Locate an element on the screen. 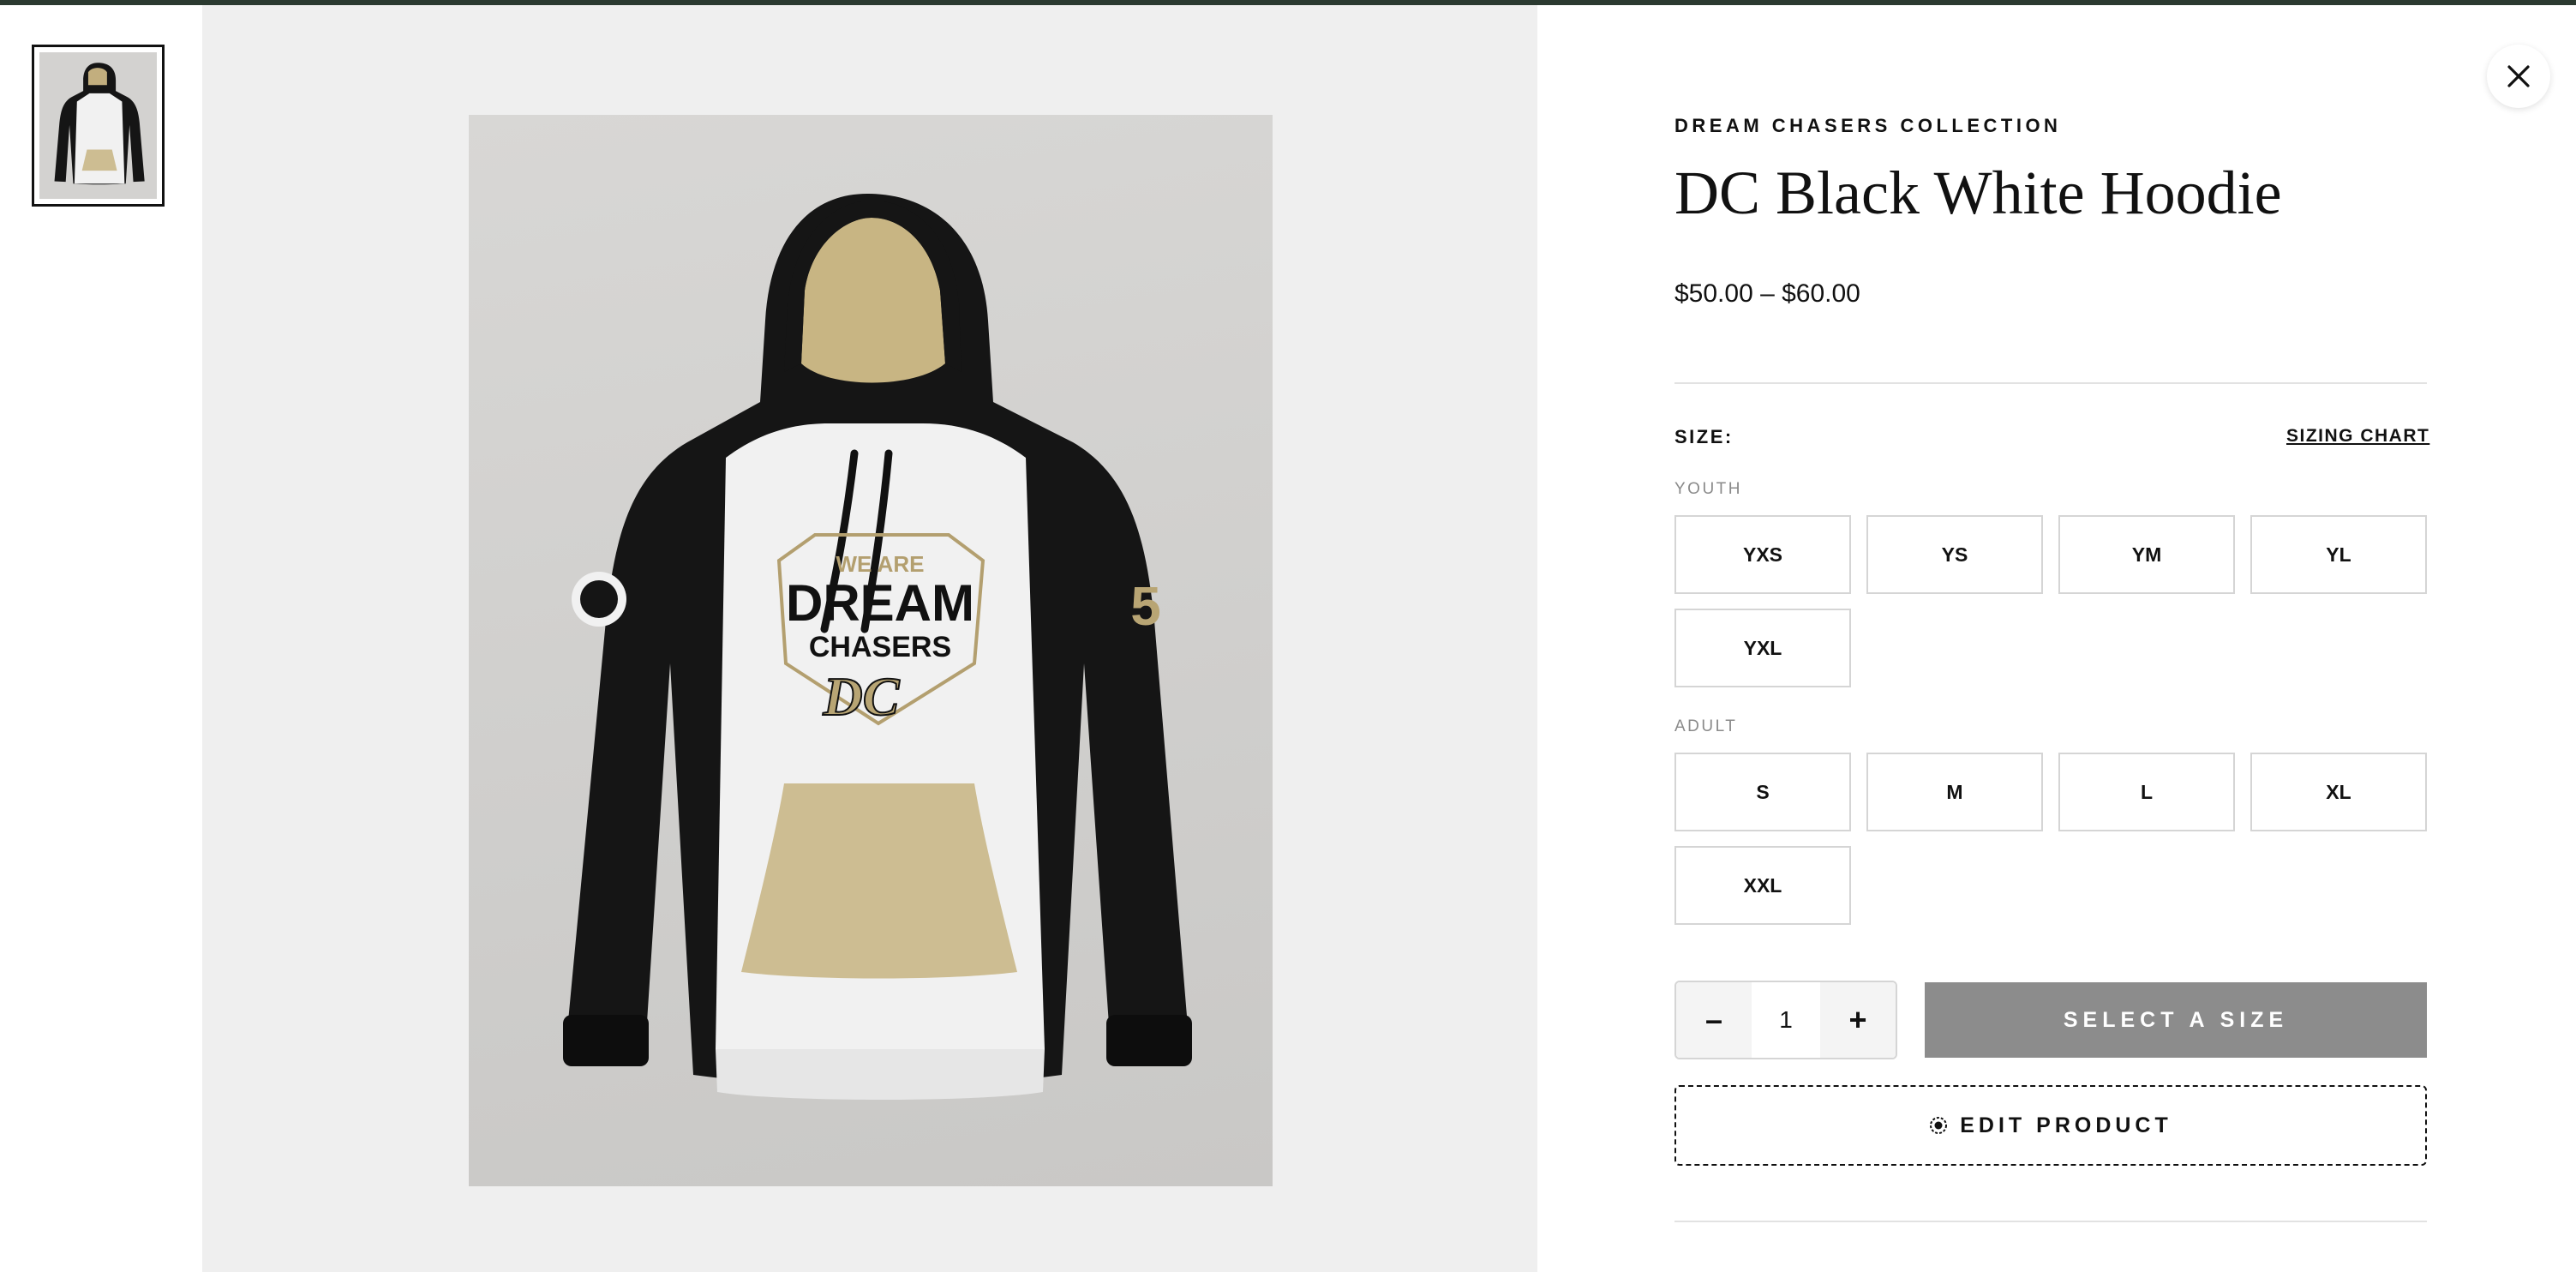 The width and height of the screenshot is (2576, 1272). quantity-value: 1 is located at coordinates (1786, 1020).